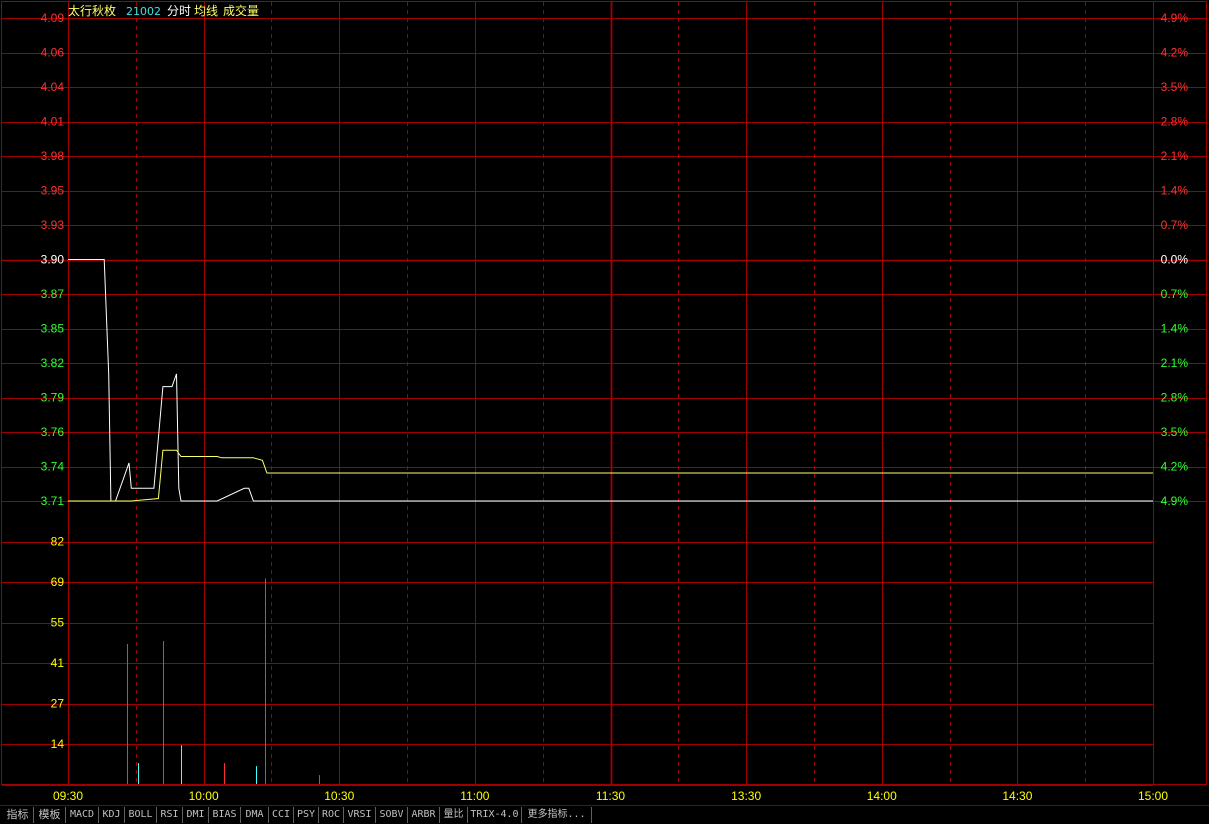  I want to click on time-tick-label: 13:30, so click(746, 796).